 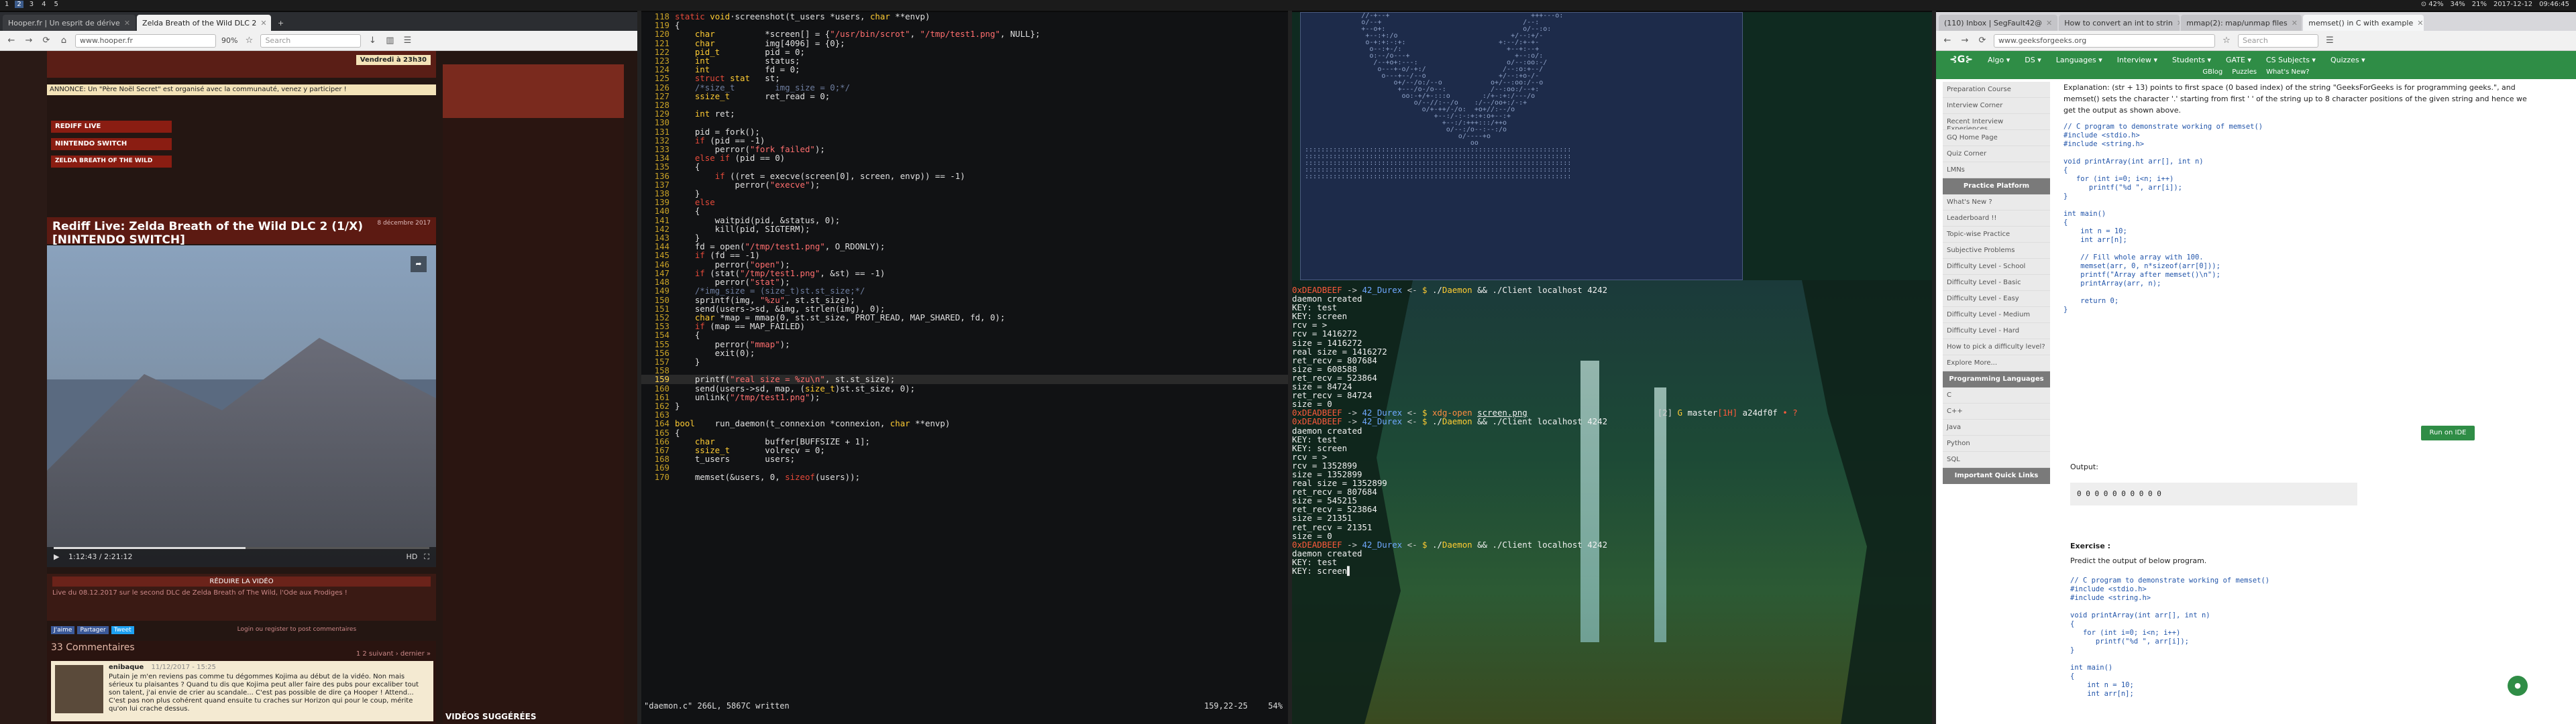 What do you see at coordinates (533, 91) in the screenshot?
I see `ad-box` at bounding box center [533, 91].